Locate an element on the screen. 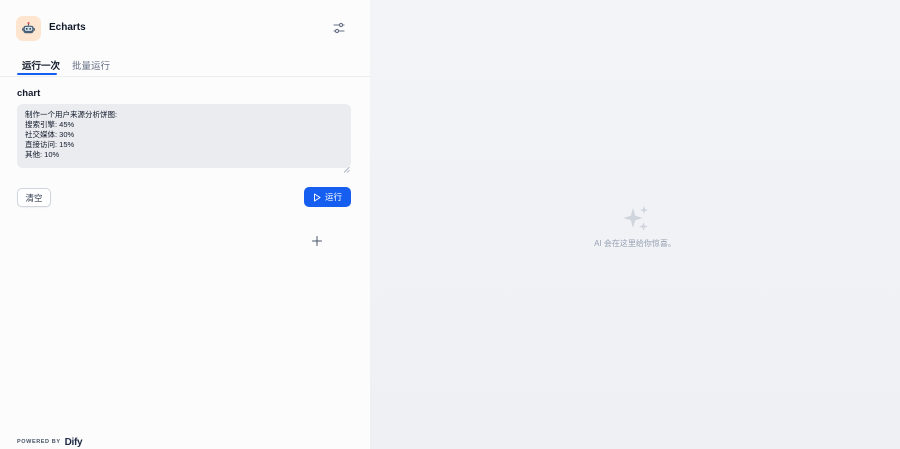  powered-by-label: POWERED BY is located at coordinates (39, 442).